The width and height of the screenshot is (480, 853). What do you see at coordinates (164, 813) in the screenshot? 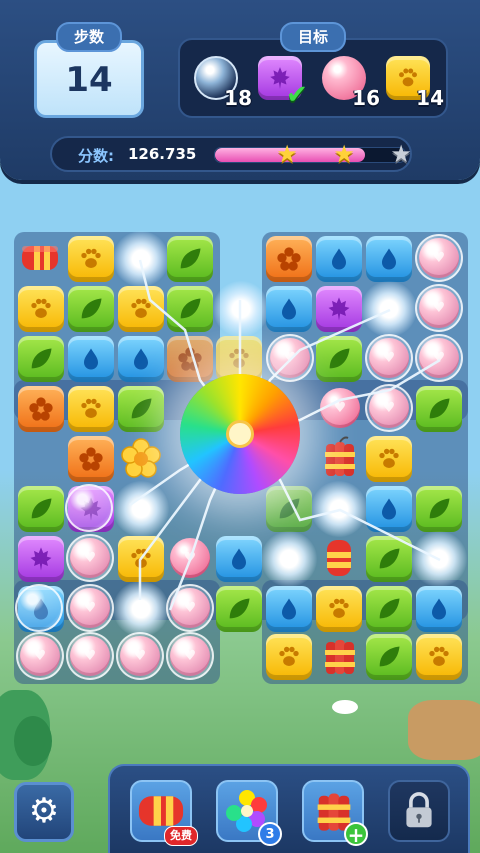
I see `rocket-booster: 免费` at bounding box center [164, 813].